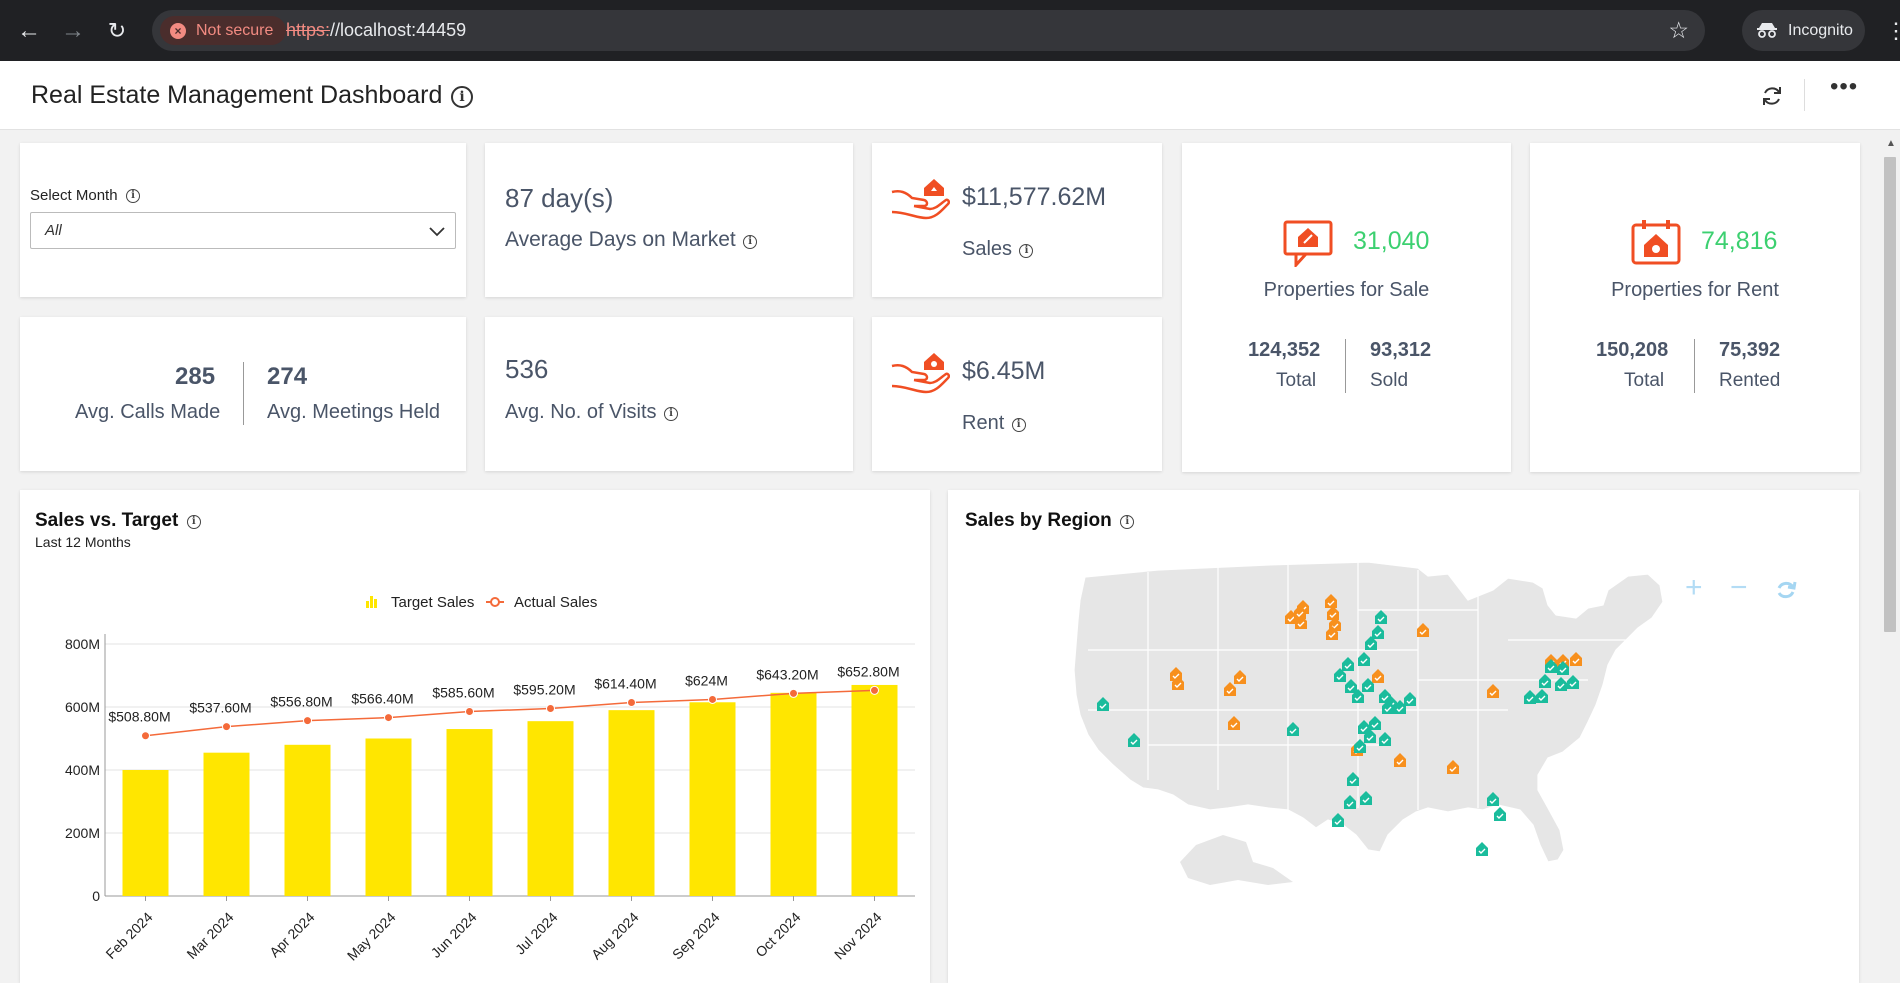 Image resolution: width=1900 pixels, height=983 pixels. What do you see at coordinates (481, 602) in the screenshot?
I see `chart-legend: Target Sales Actual Sales` at bounding box center [481, 602].